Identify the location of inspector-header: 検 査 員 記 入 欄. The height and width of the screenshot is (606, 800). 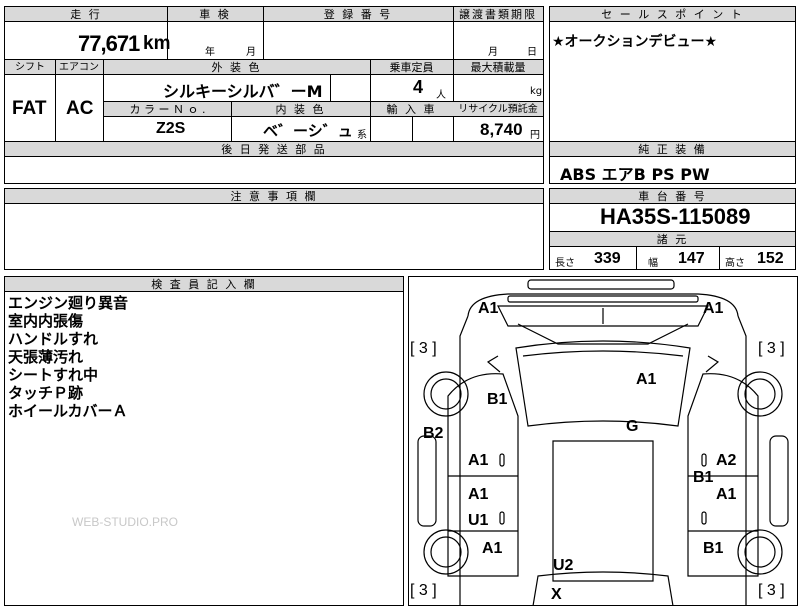
(204, 284).